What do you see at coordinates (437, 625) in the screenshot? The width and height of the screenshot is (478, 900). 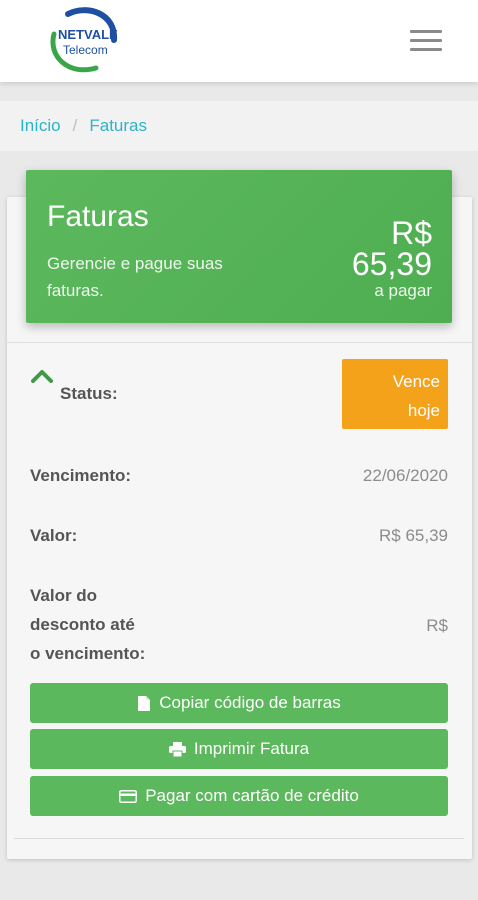 I see `discount-value: R$` at bounding box center [437, 625].